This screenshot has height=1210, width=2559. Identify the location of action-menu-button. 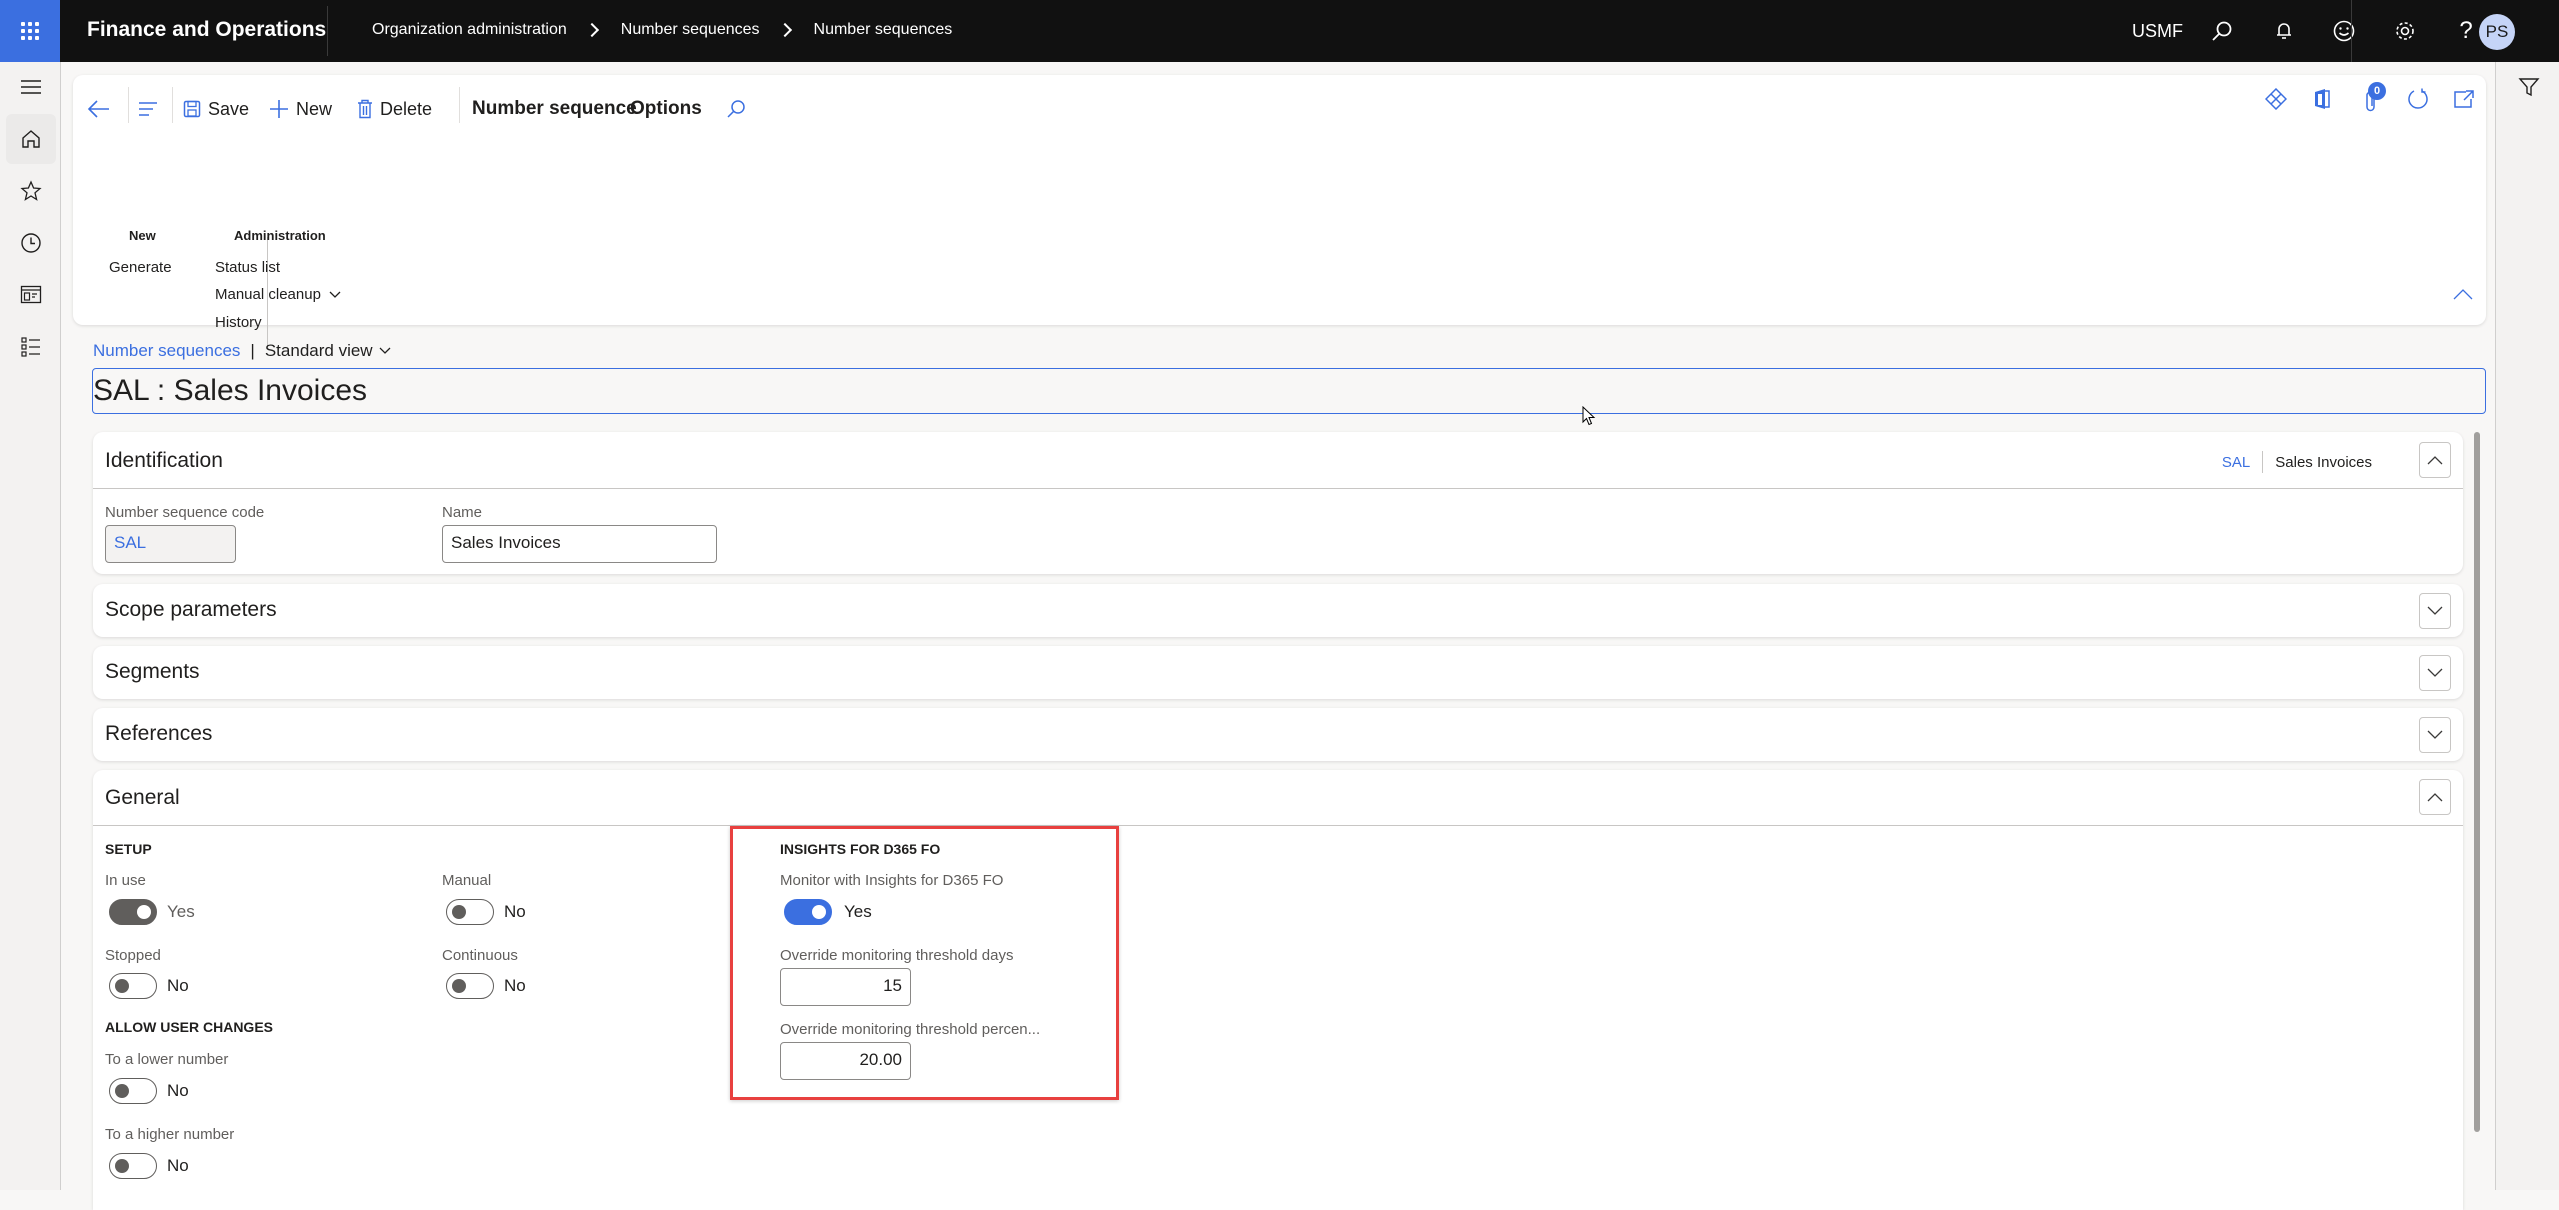
(148, 109).